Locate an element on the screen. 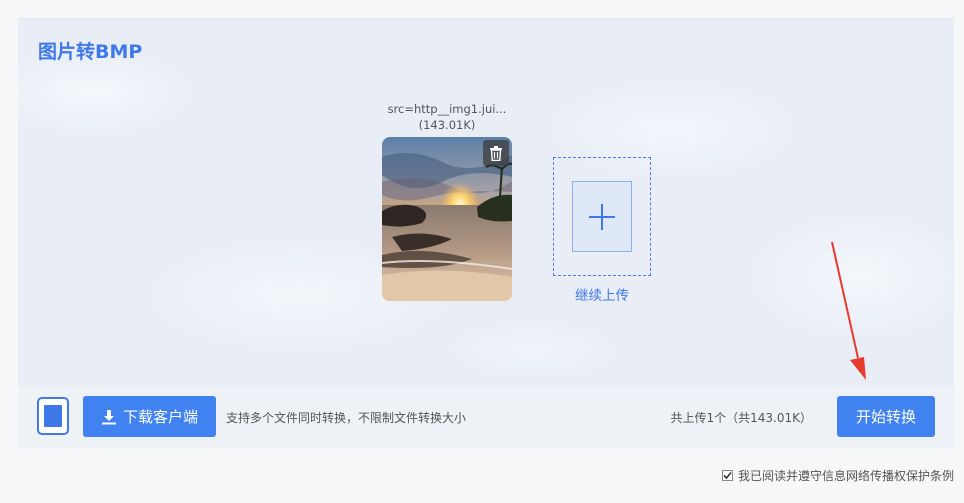  upload-more-label: 继续上传 is located at coordinates (602, 294).